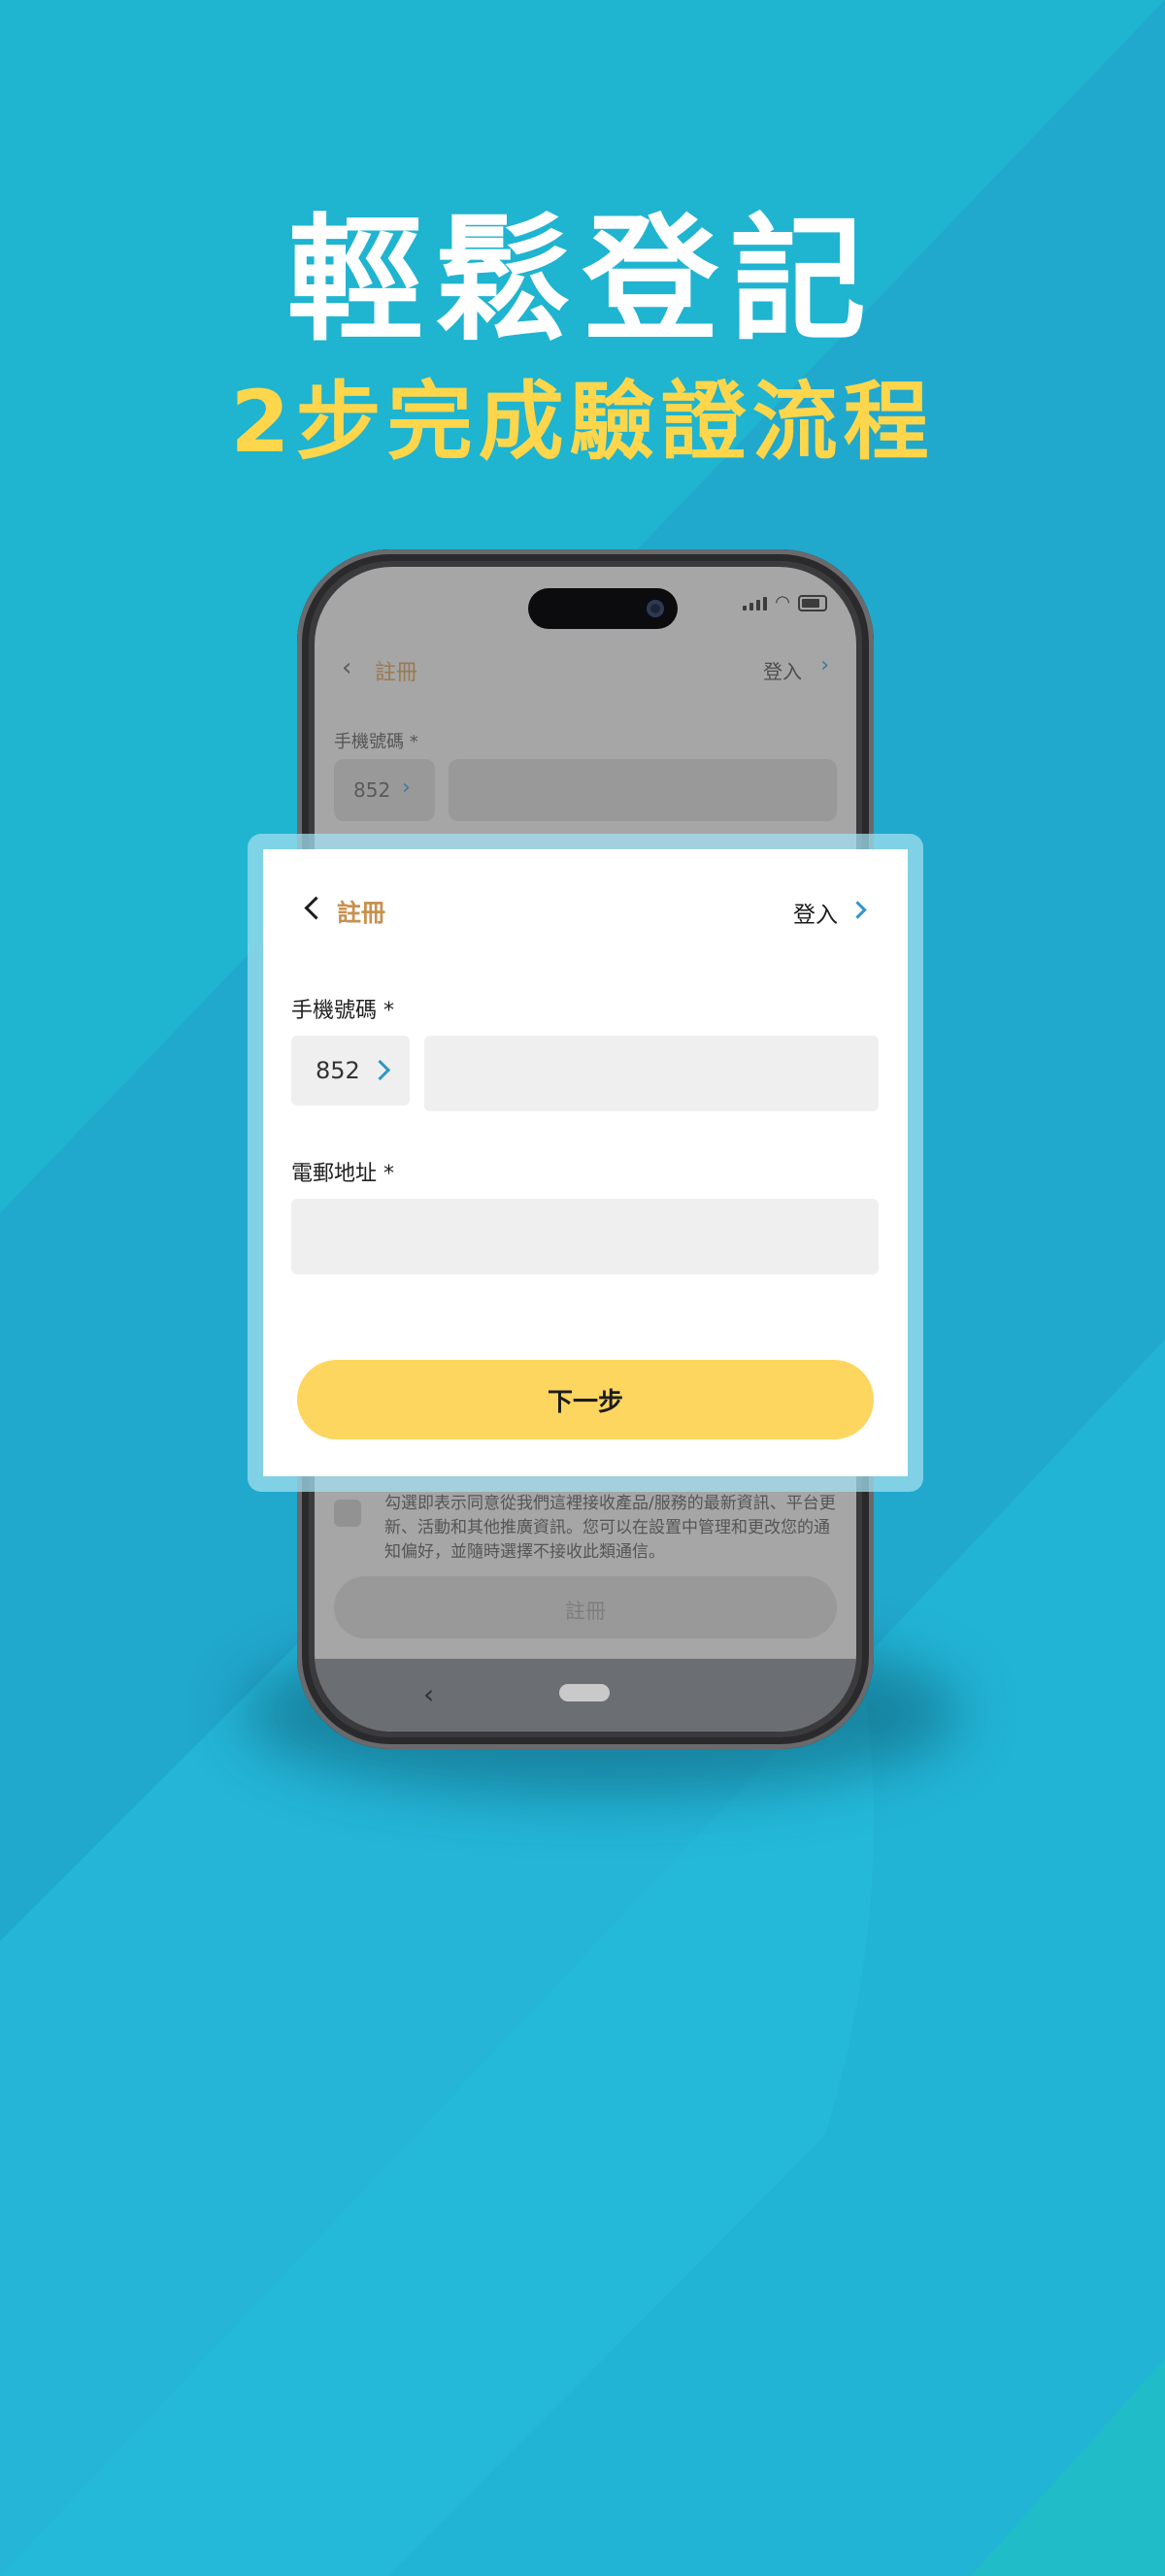  What do you see at coordinates (342, 1011) in the screenshot?
I see `phone-label: 手機號碼 *` at bounding box center [342, 1011].